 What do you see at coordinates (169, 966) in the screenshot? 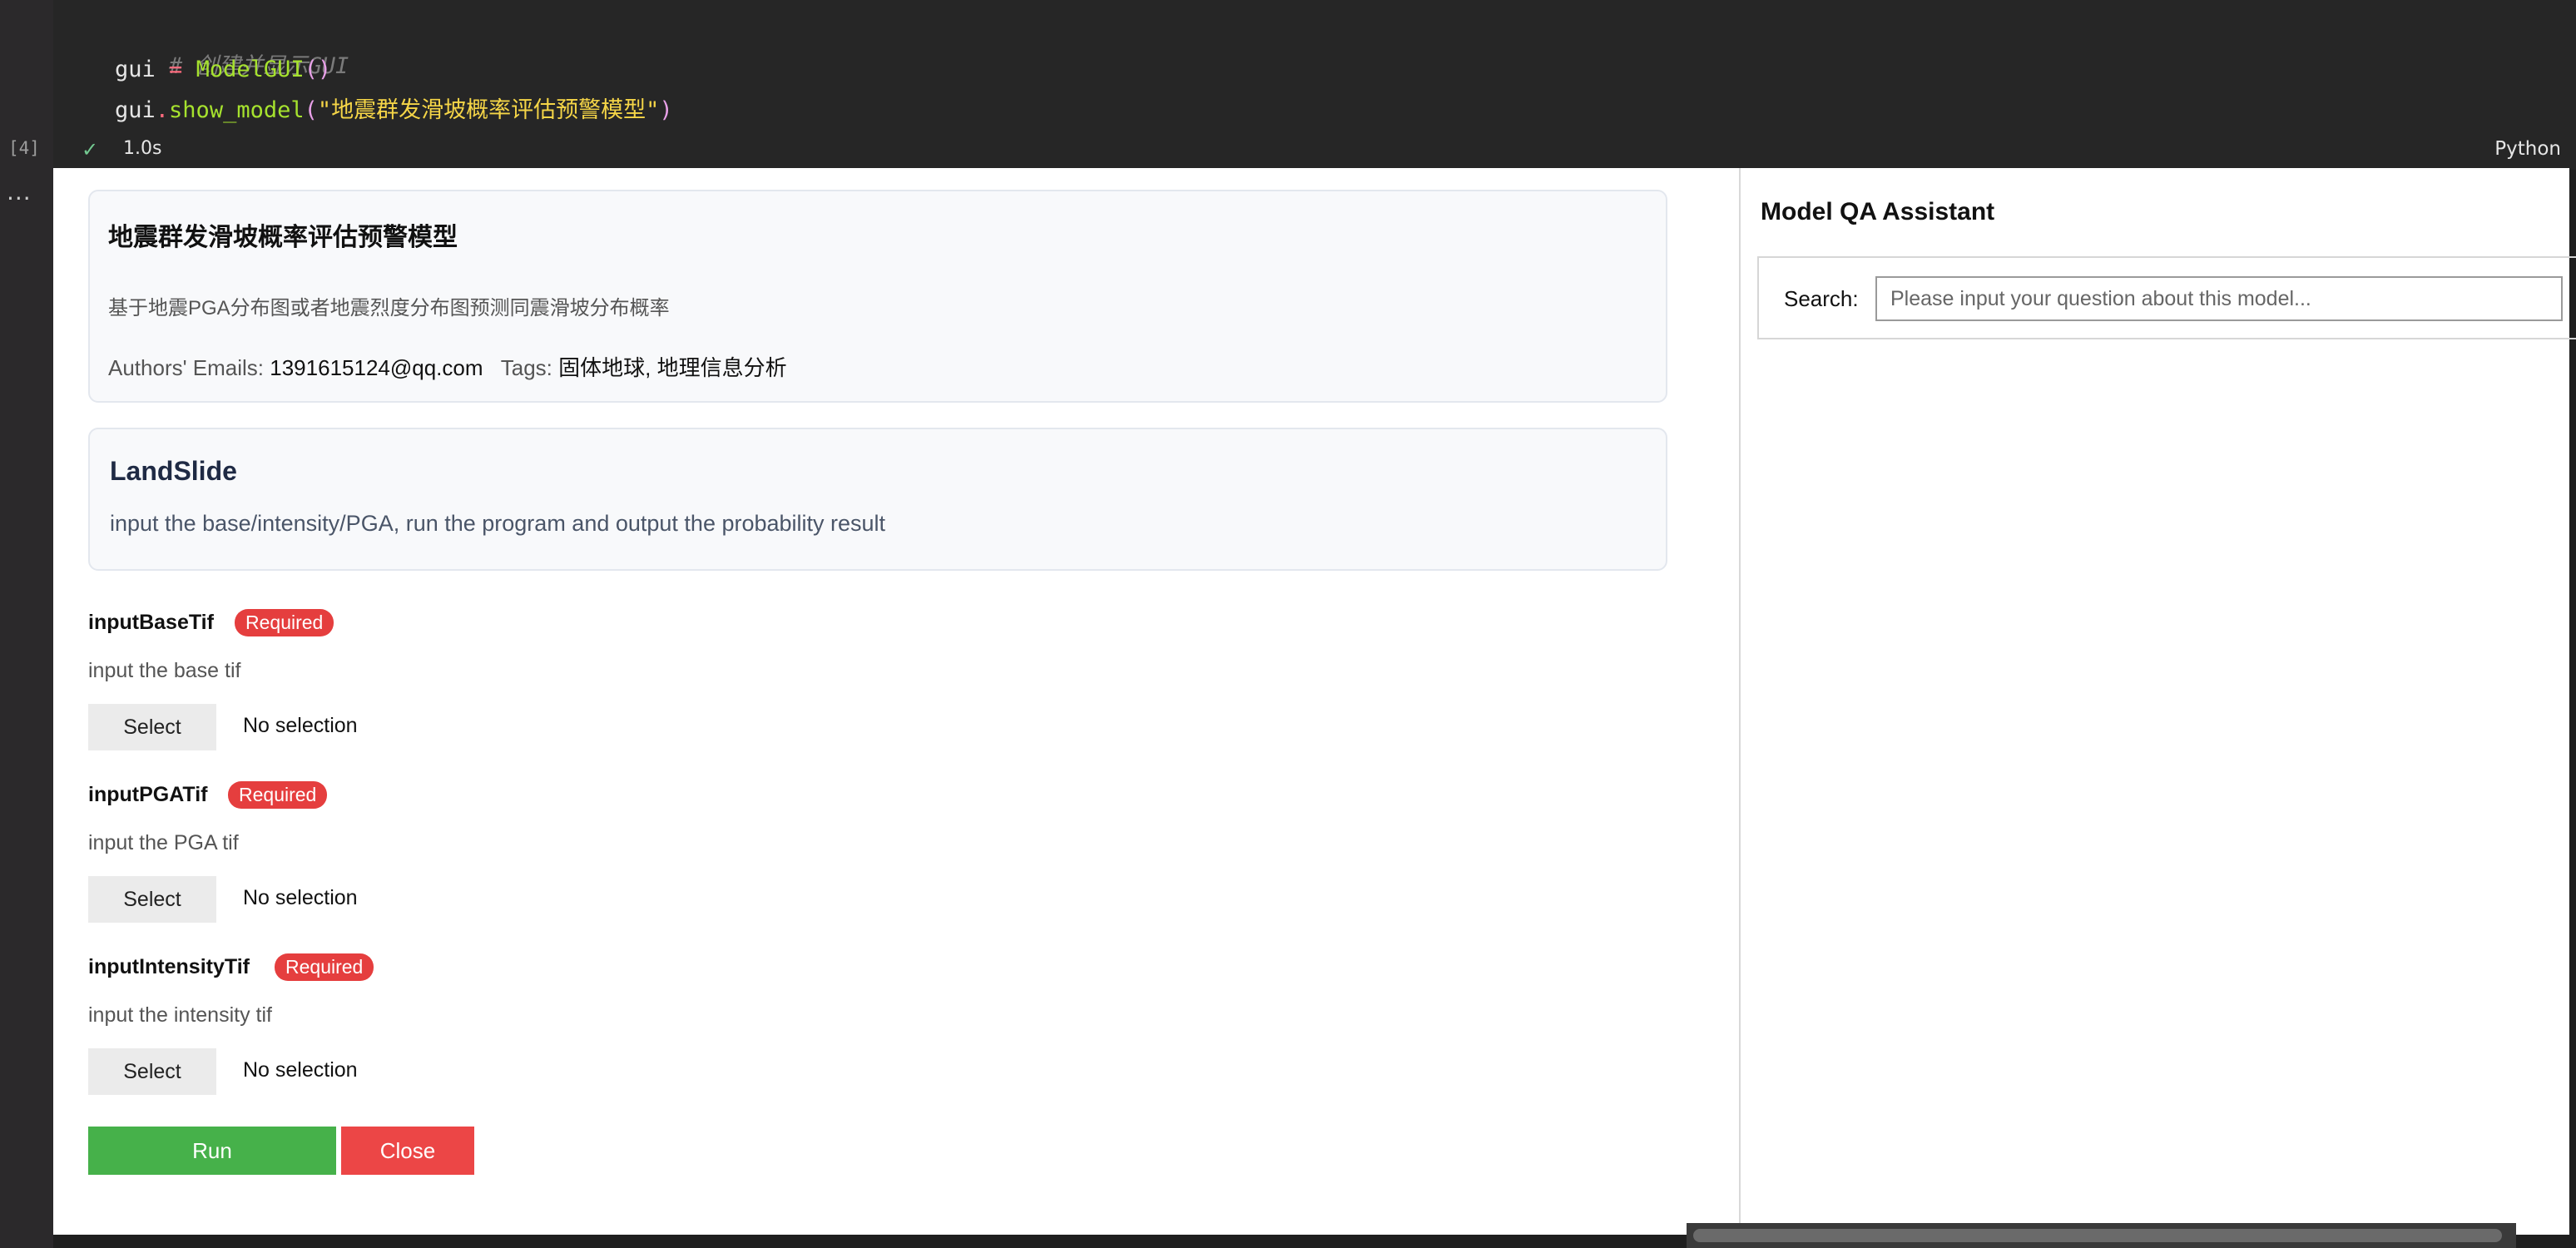
I see `param-name: inputIntensityTif` at bounding box center [169, 966].